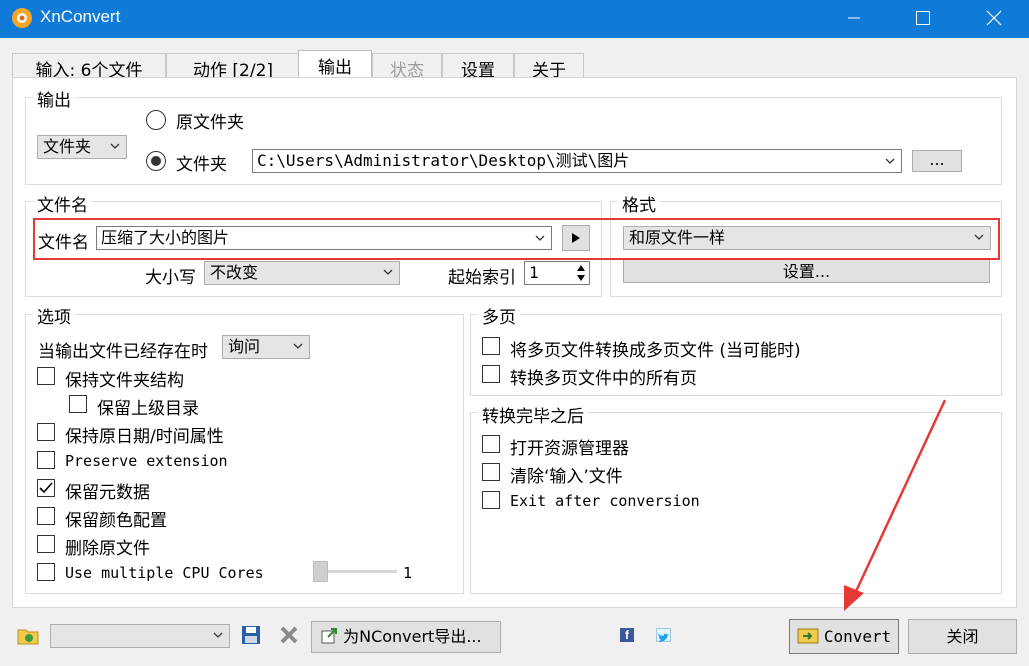 This screenshot has width=1029, height=666. Describe the element at coordinates (566, 477) in the screenshot. I see `clear-input-label: 清除‘输入’文件` at that location.